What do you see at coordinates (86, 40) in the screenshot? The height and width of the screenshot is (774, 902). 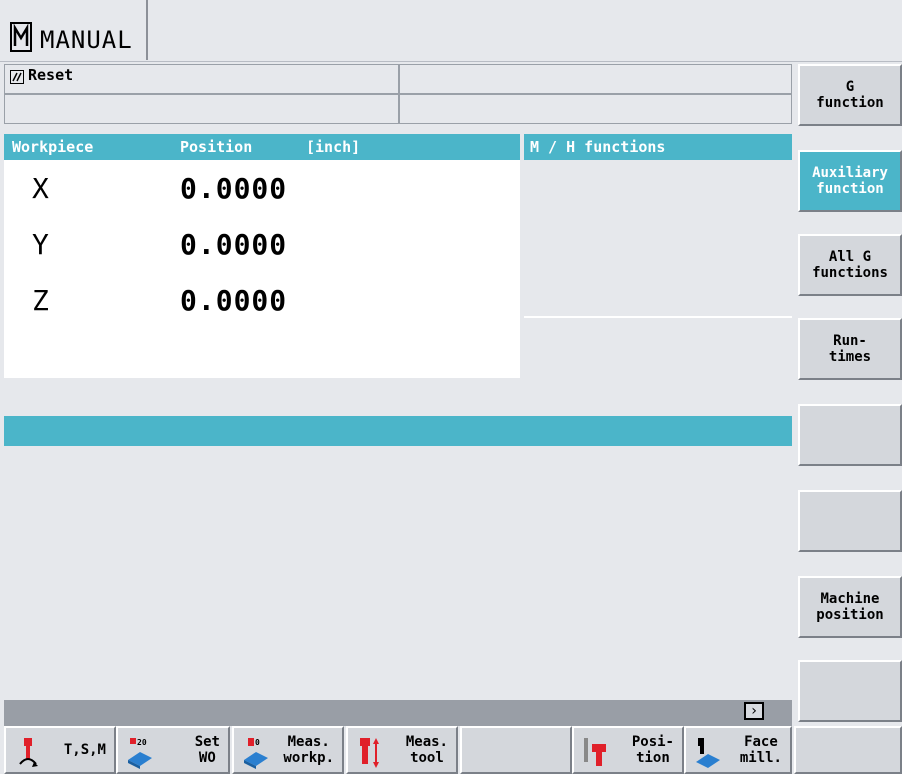 I see `mode-label: MANUAL` at bounding box center [86, 40].